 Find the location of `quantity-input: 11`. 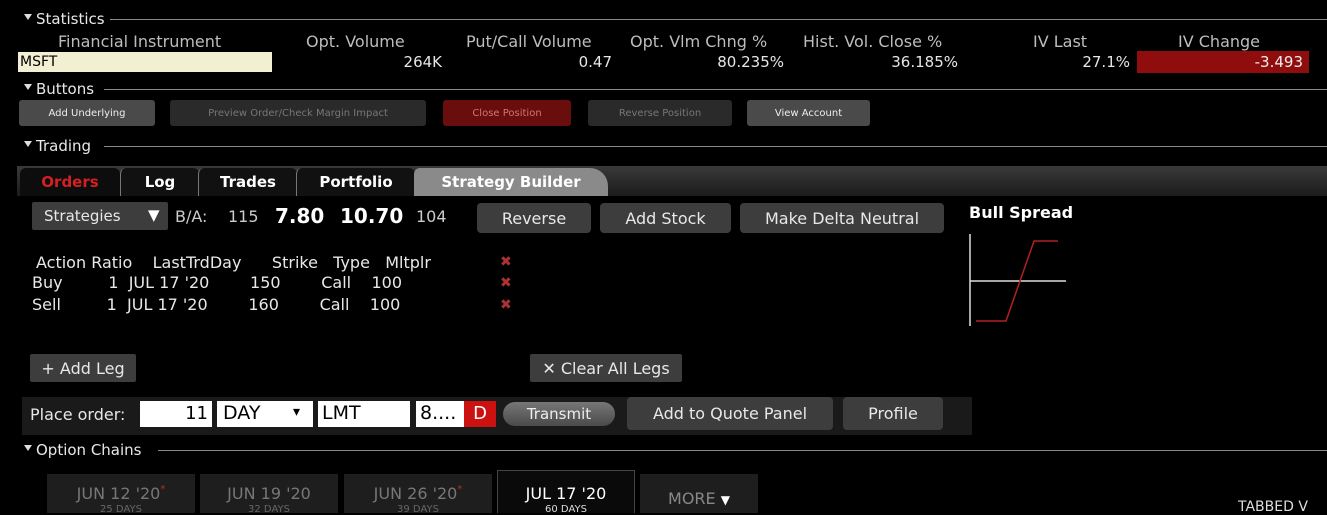

quantity-input: 11 is located at coordinates (176, 414).